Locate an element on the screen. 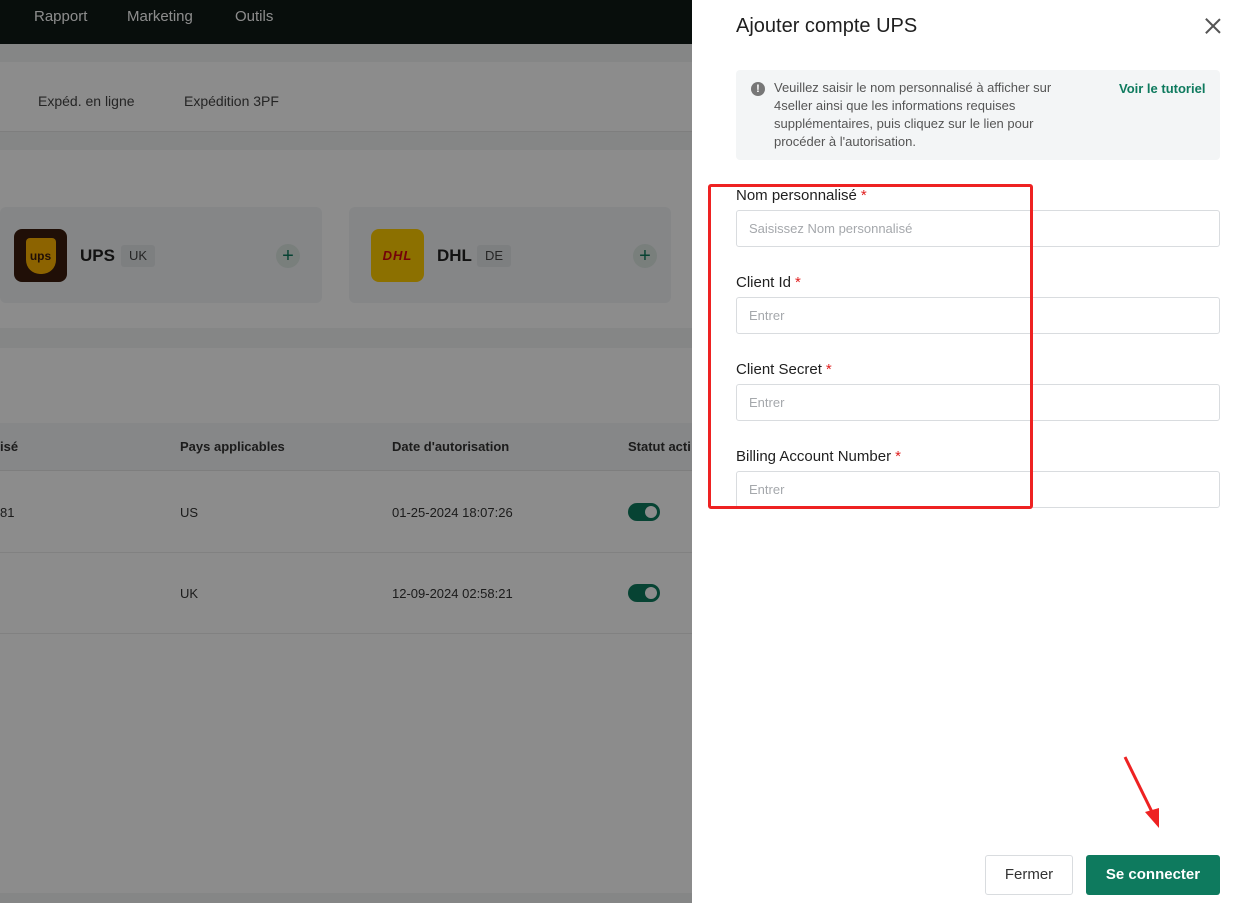 The image size is (1257, 903). custom-name-input is located at coordinates (978, 228).